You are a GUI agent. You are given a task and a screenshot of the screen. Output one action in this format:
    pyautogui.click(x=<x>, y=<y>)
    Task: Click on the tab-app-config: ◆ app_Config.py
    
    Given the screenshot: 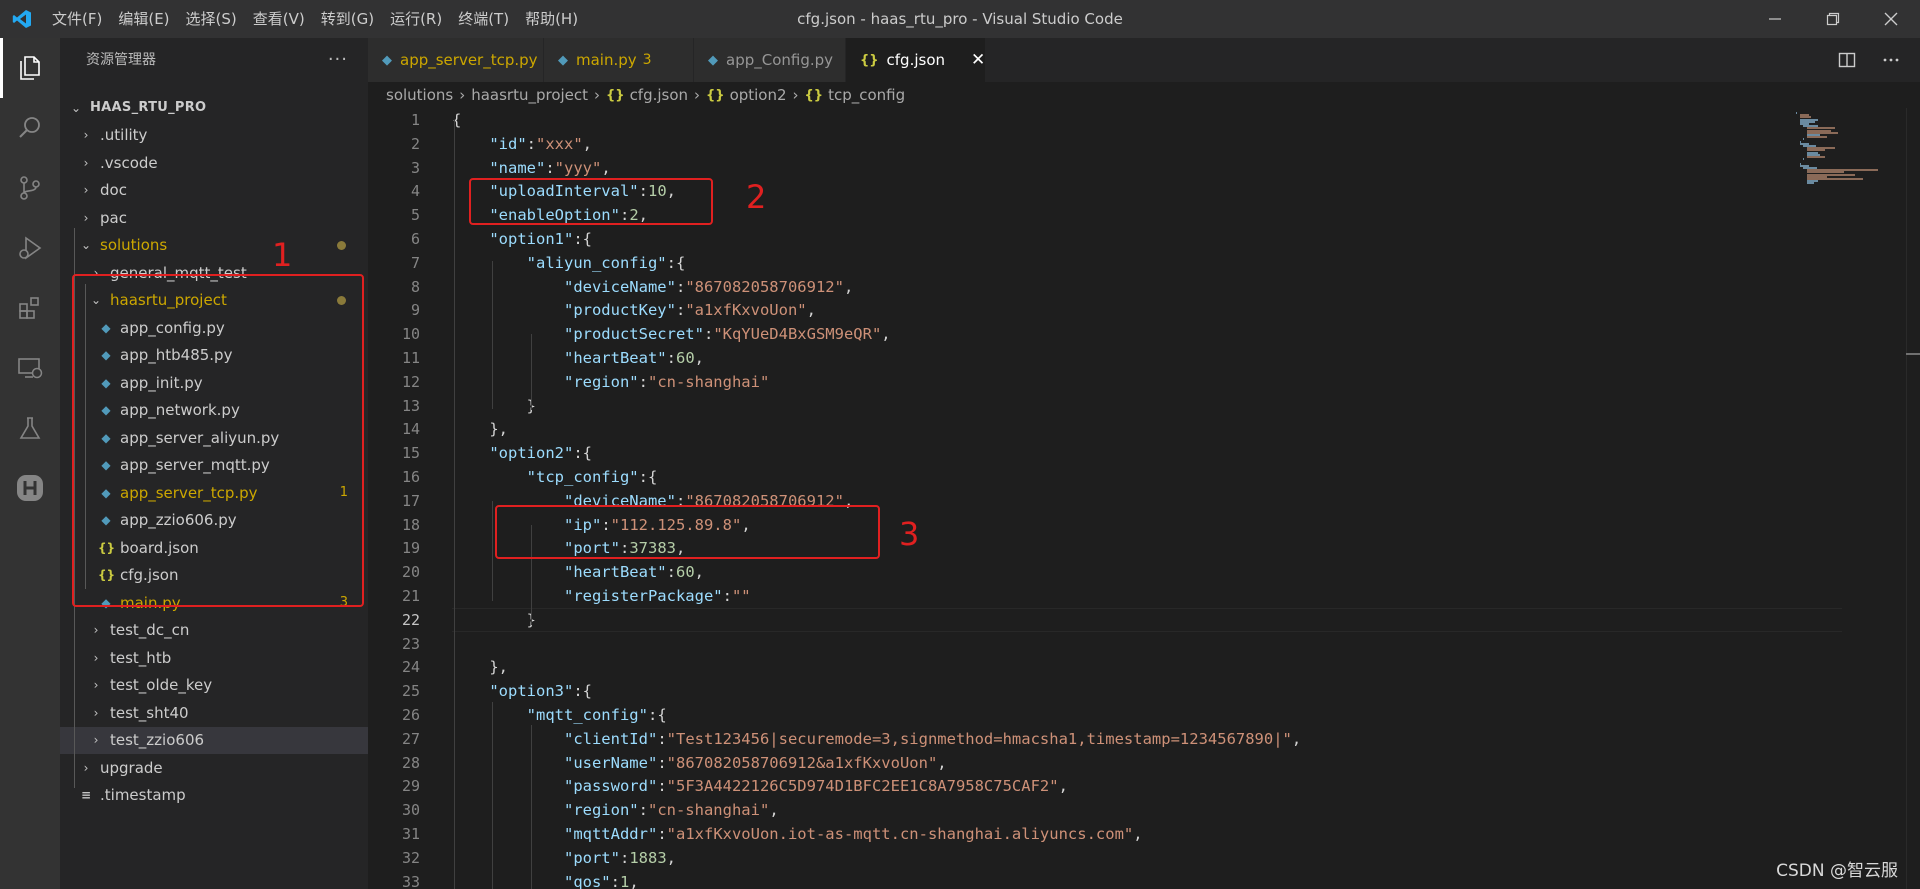 What is the action you would take?
    pyautogui.click(x=770, y=60)
    